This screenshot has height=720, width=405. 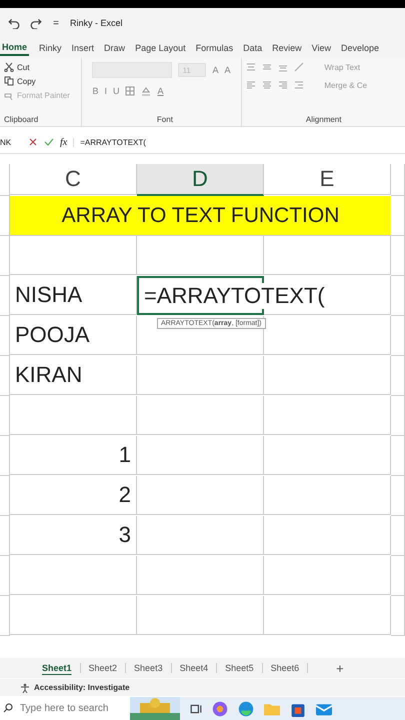 I want to click on column-header: D, so click(x=200, y=180).